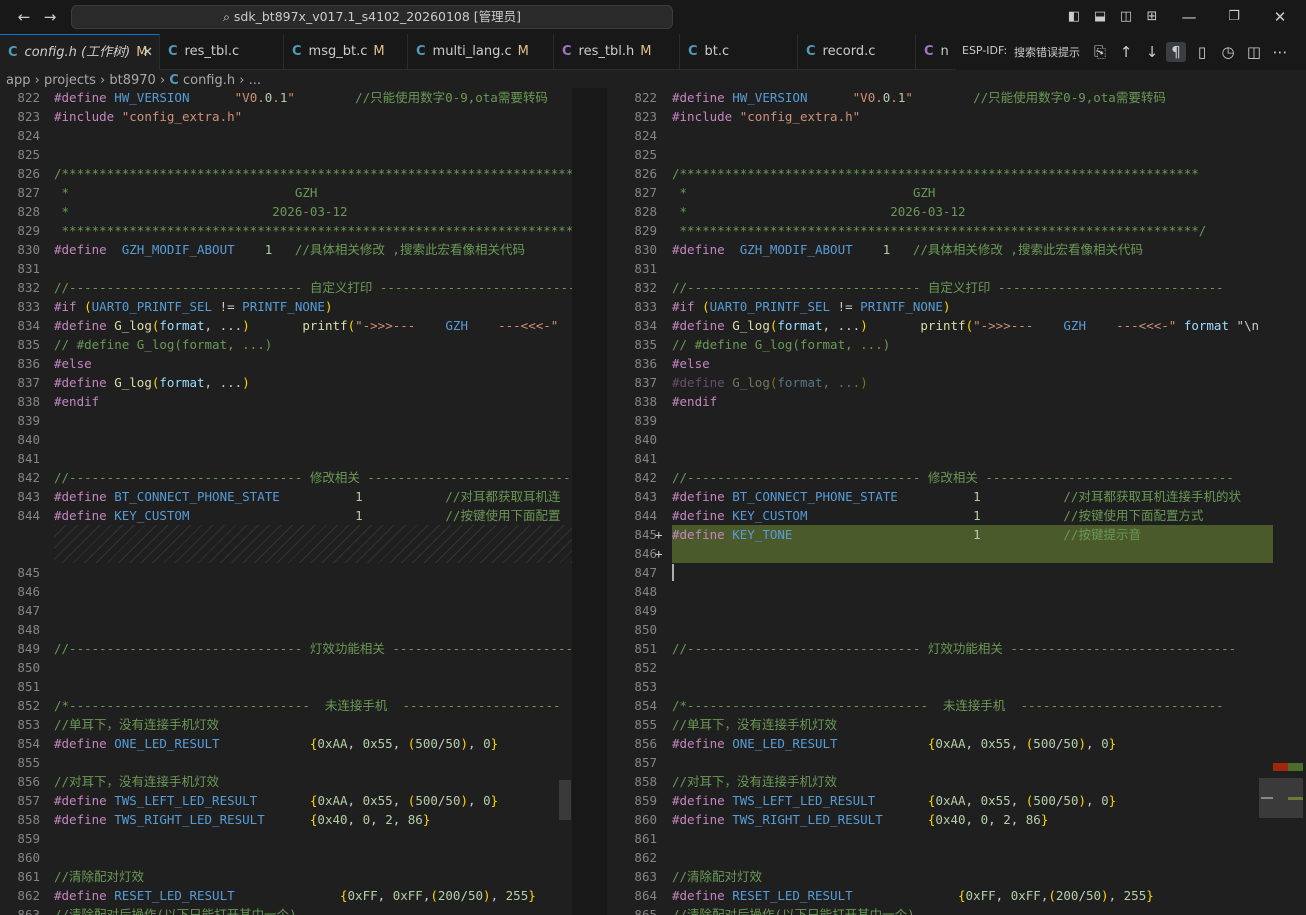 The height and width of the screenshot is (915, 1306). What do you see at coordinates (645, 135) in the screenshot?
I see `line-number: 824` at bounding box center [645, 135].